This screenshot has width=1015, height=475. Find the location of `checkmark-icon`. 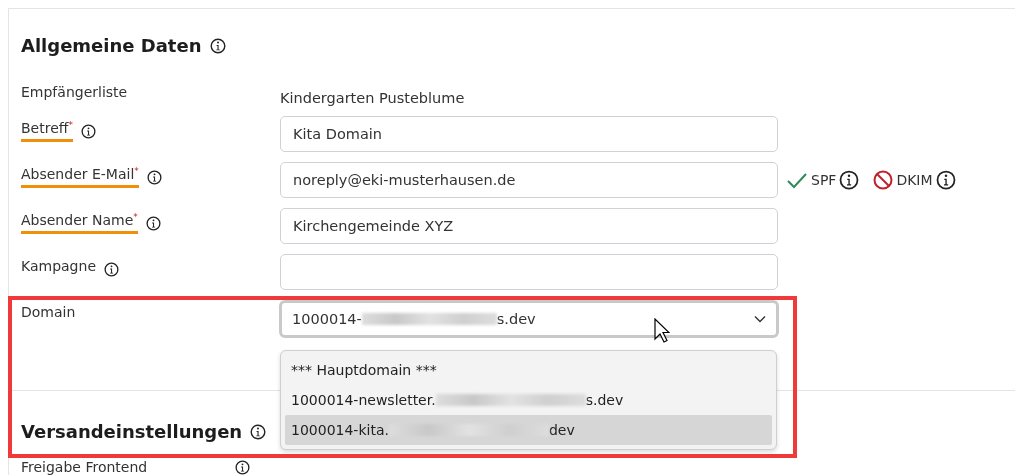

checkmark-icon is located at coordinates (797, 180).